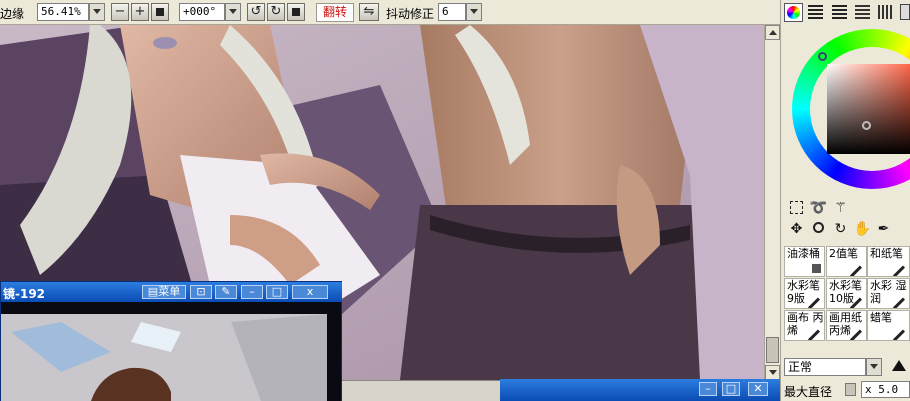 This screenshot has width=910, height=401. I want to click on navigator-pin-button: ✎, so click(226, 292).